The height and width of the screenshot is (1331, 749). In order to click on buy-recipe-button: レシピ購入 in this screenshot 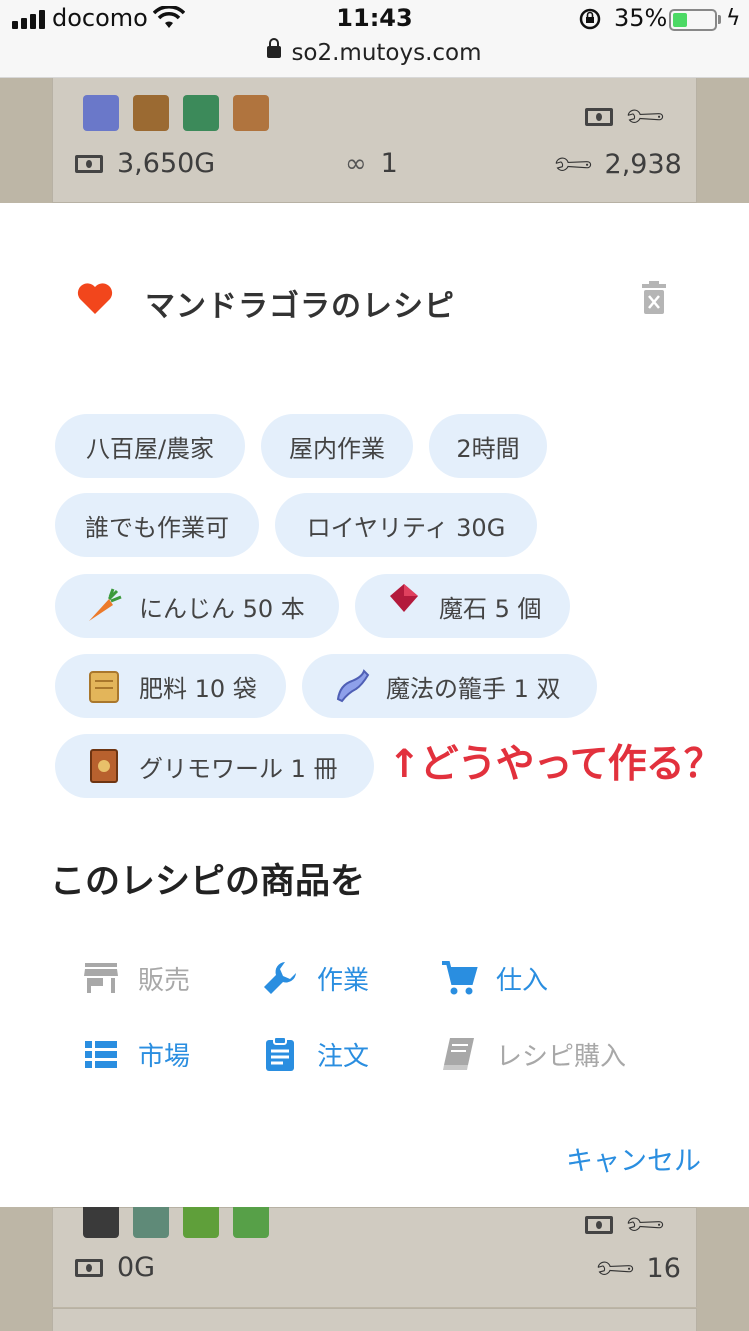, I will do `click(533, 1054)`.